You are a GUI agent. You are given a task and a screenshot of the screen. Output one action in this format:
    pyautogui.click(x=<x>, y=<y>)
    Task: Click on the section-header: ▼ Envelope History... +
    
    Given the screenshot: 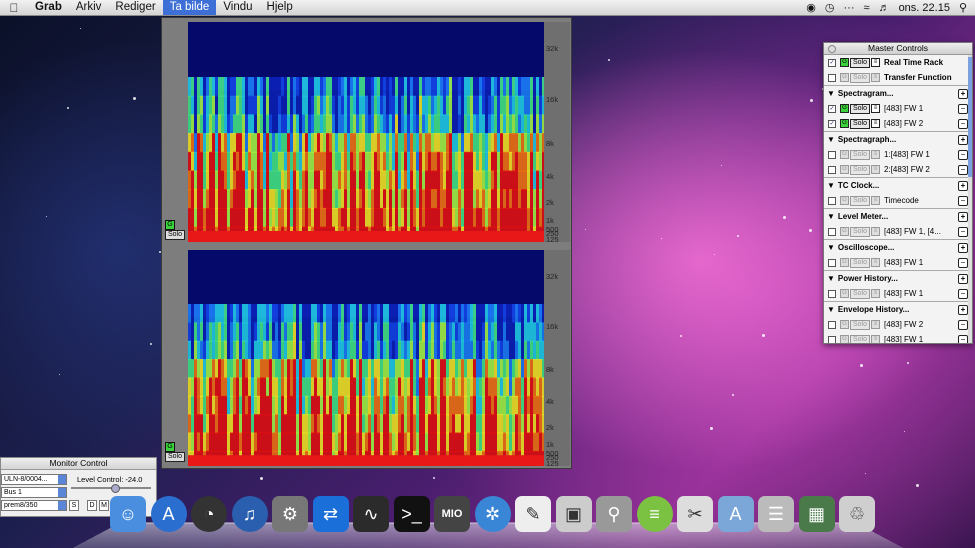 What is the action you would take?
    pyautogui.click(x=898, y=309)
    